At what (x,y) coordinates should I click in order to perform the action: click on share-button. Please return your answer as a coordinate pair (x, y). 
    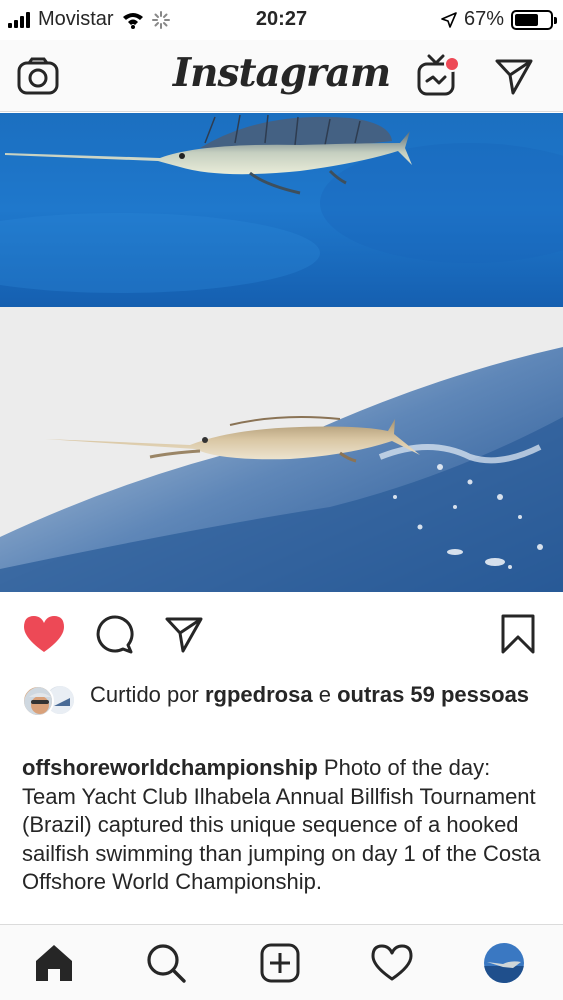
    Looking at the image, I should click on (184, 634).